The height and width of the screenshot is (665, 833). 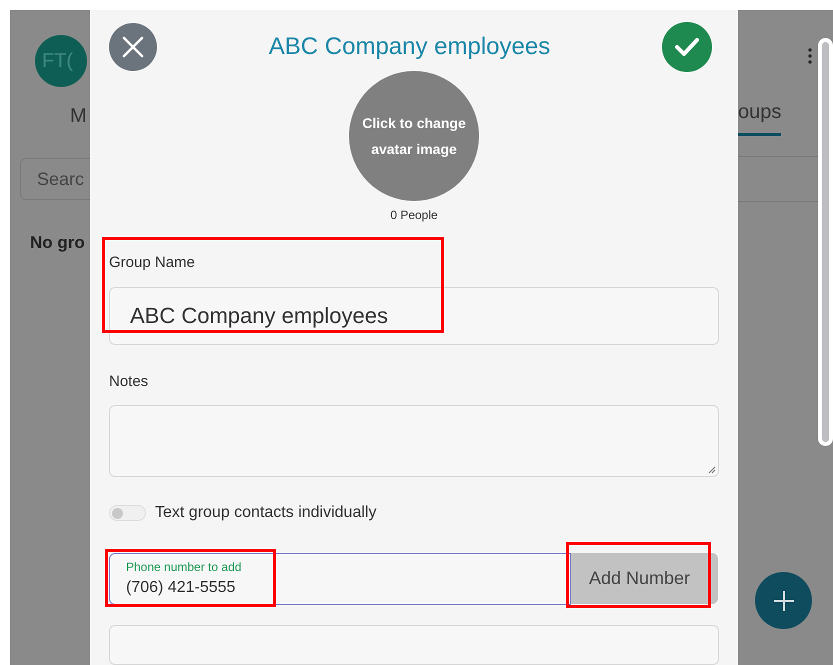 I want to click on field-label: Phone number to add, so click(x=184, y=567).